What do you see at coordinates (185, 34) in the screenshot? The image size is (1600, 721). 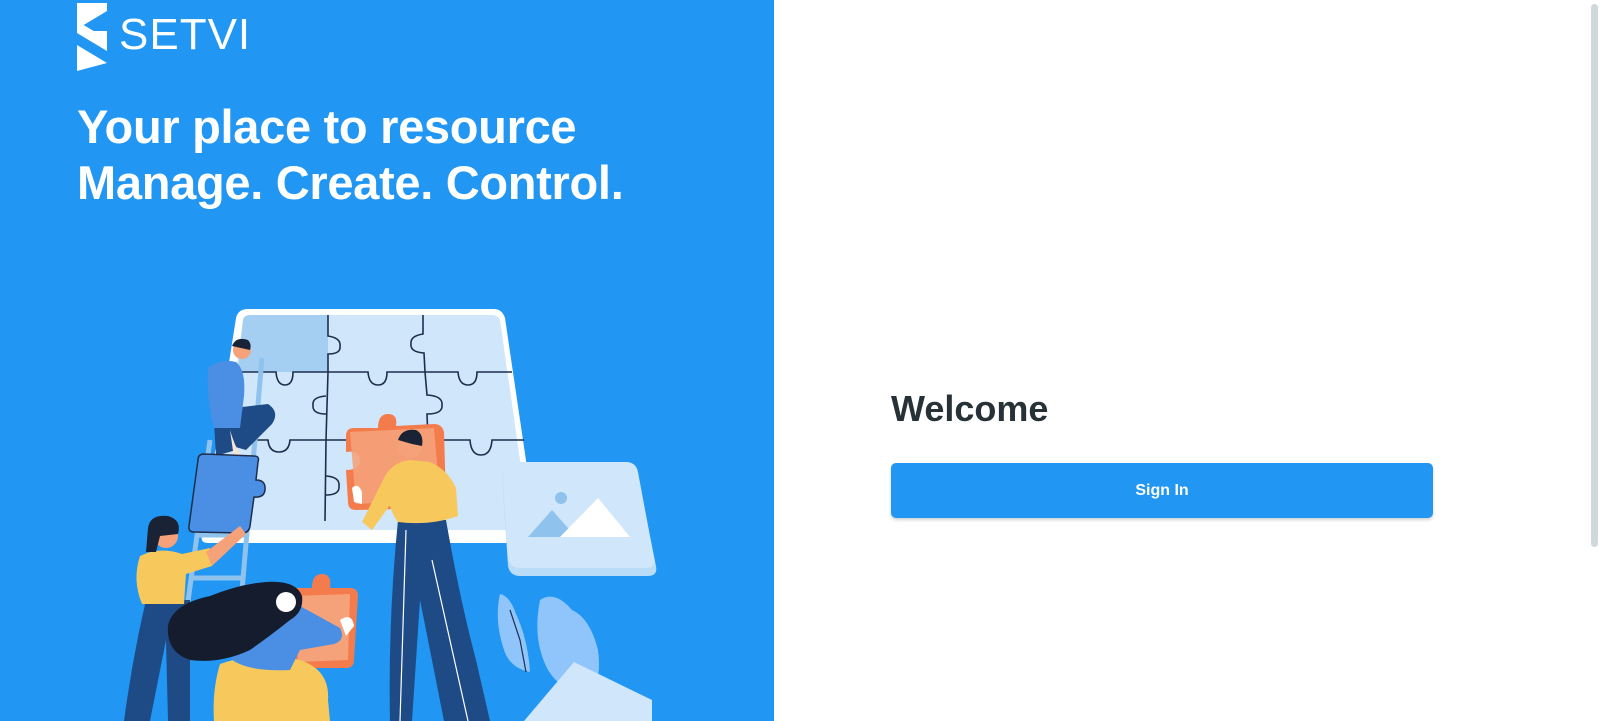 I see `brand-name: SETVI` at bounding box center [185, 34].